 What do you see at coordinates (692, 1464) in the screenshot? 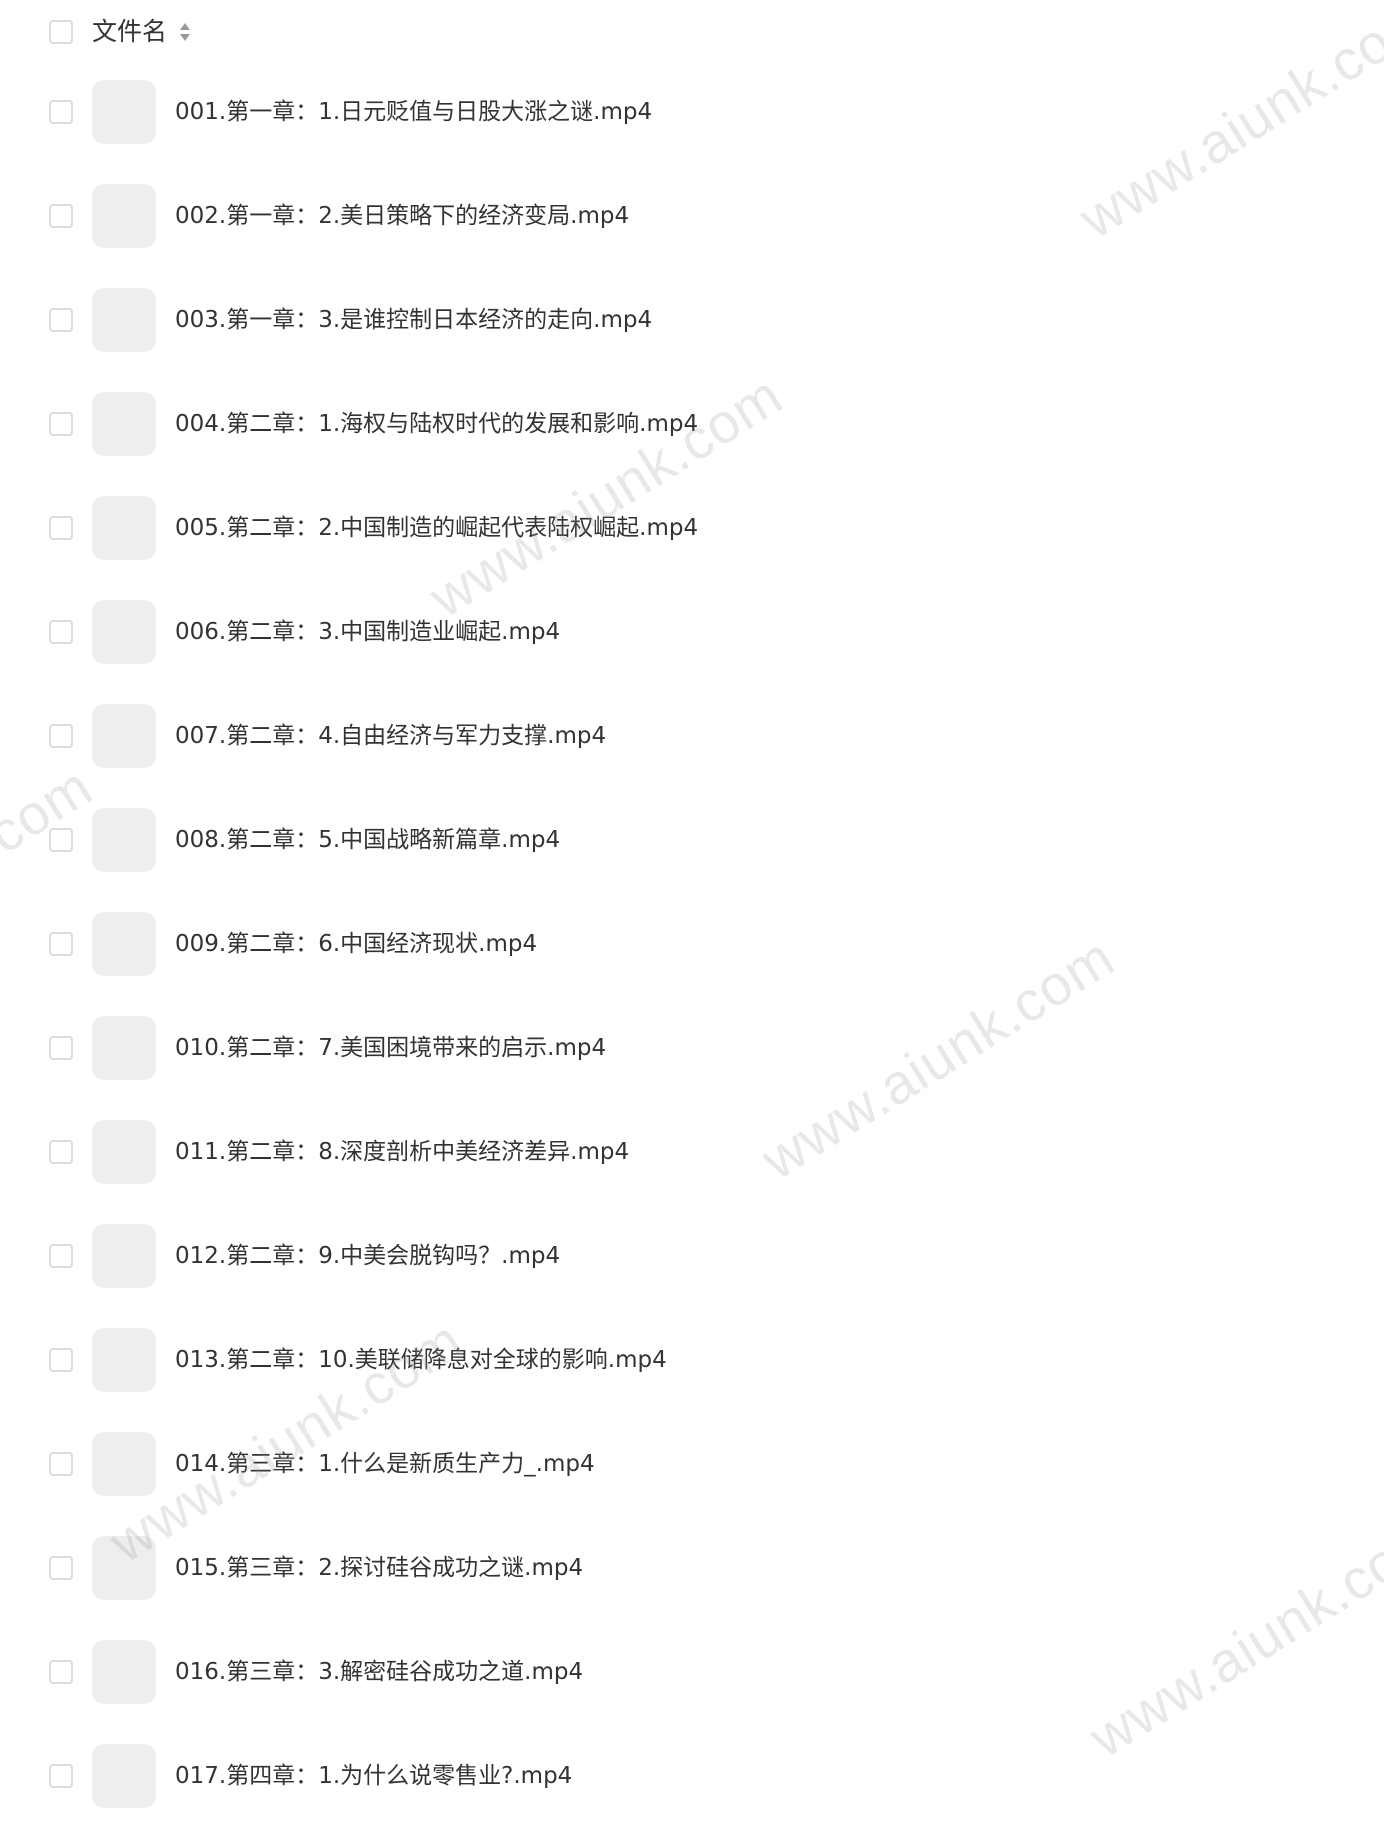
I see `file-row: 014.第三章：1.什么是新质生产力_.mp4` at bounding box center [692, 1464].